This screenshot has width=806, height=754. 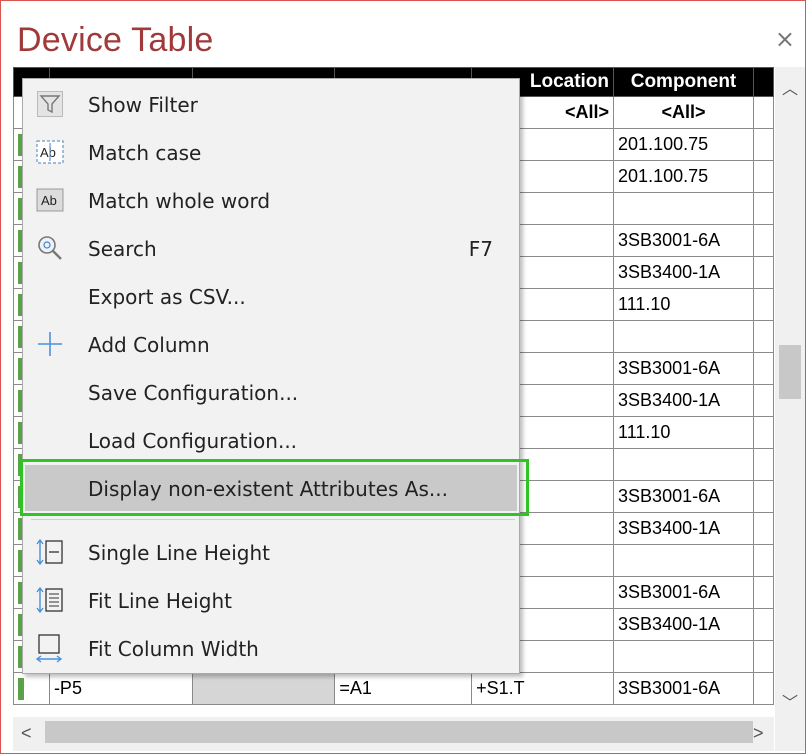 What do you see at coordinates (263, 688) in the screenshot?
I see `cell-function` at bounding box center [263, 688].